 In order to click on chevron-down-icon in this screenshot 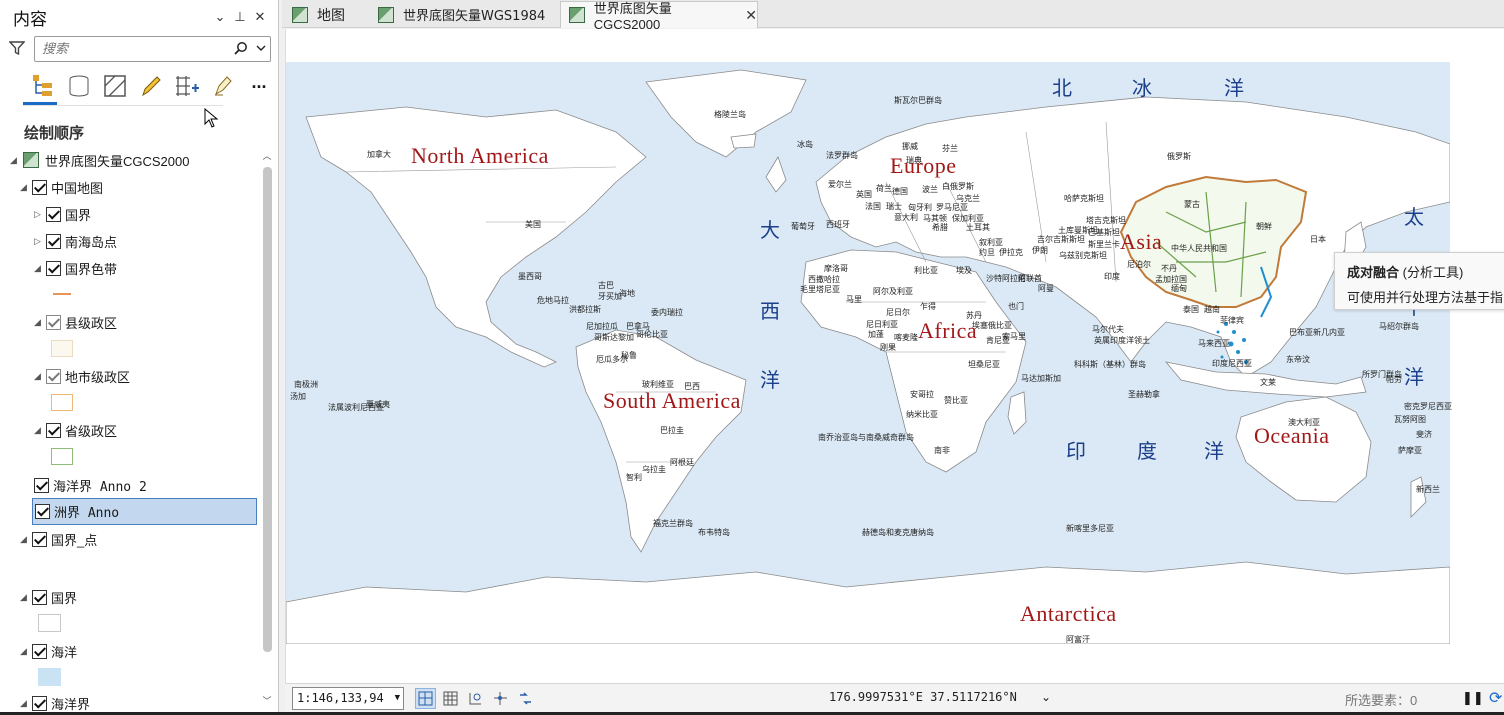, I will do `click(261, 49)`.